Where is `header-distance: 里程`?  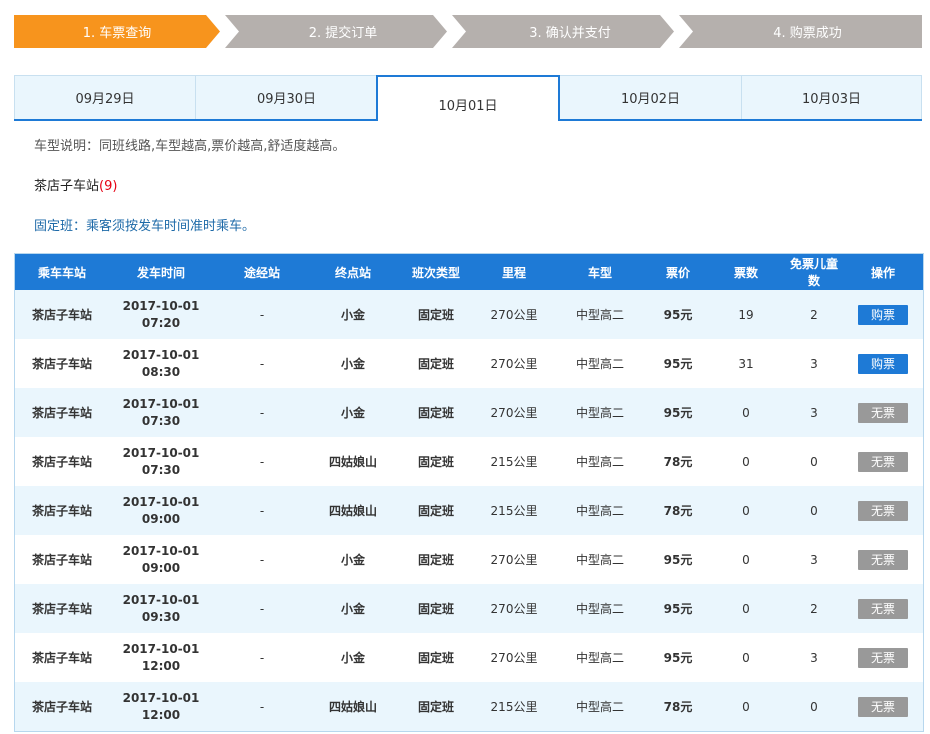 header-distance: 里程 is located at coordinates (513, 272).